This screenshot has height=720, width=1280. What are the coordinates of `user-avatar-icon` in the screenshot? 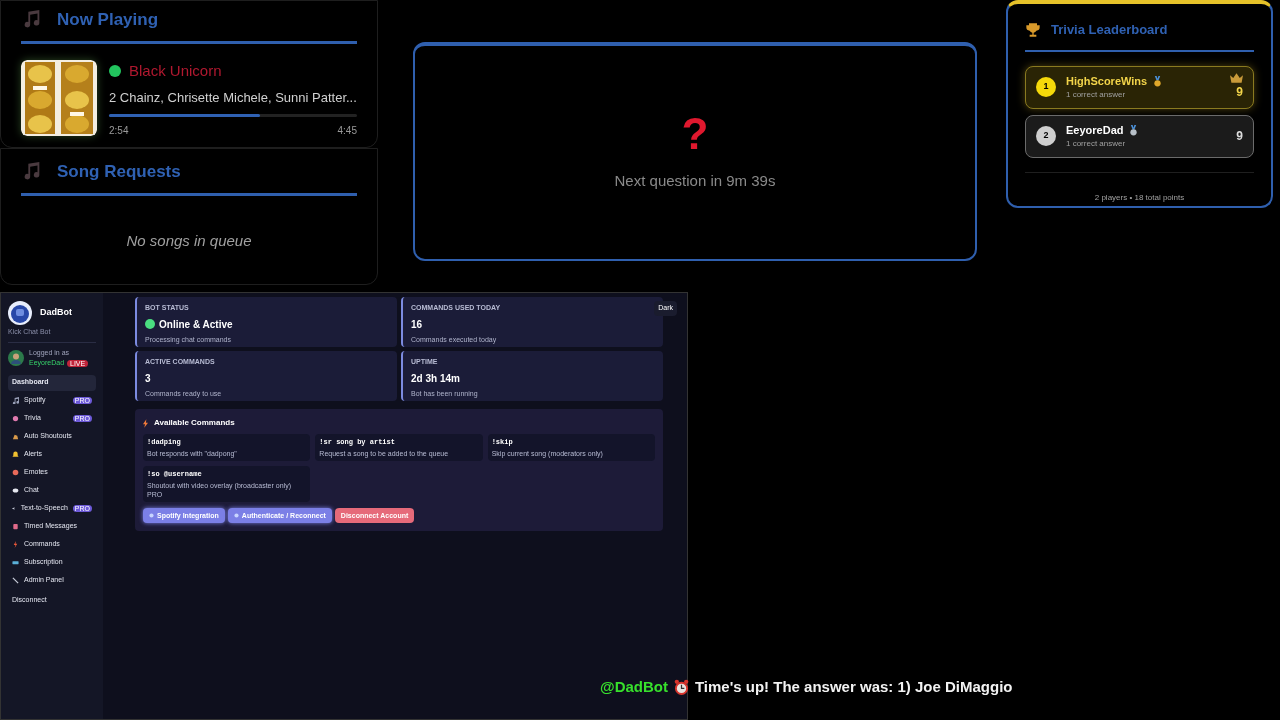 It's located at (16, 358).